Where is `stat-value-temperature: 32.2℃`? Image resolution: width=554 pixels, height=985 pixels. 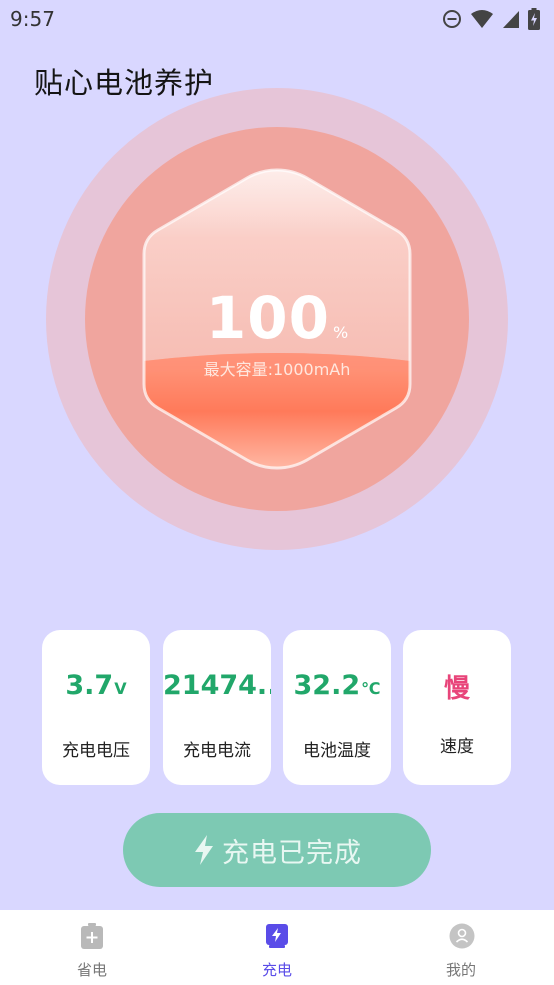 stat-value-temperature: 32.2℃ is located at coordinates (337, 685).